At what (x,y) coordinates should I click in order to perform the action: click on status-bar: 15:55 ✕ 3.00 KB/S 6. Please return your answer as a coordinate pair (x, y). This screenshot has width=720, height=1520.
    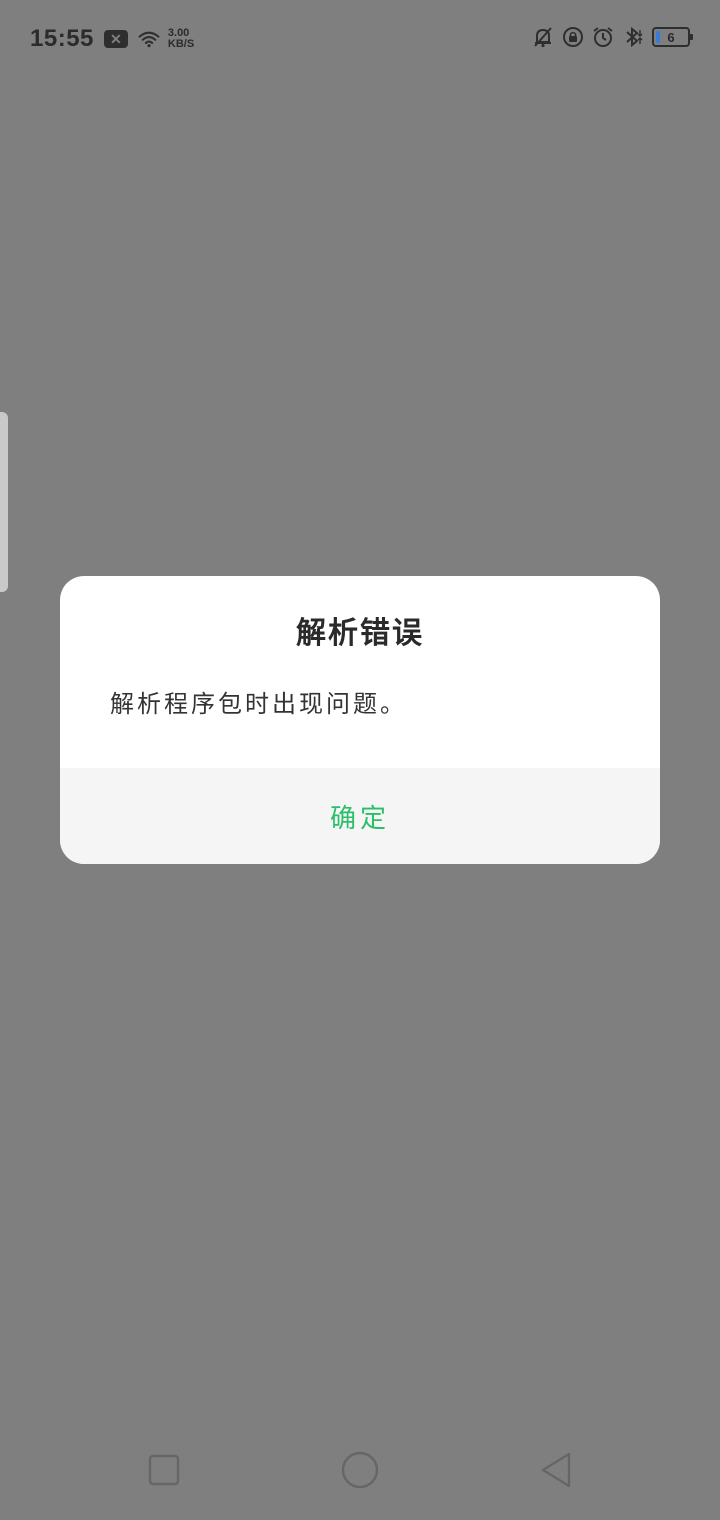
    Looking at the image, I should click on (360, 38).